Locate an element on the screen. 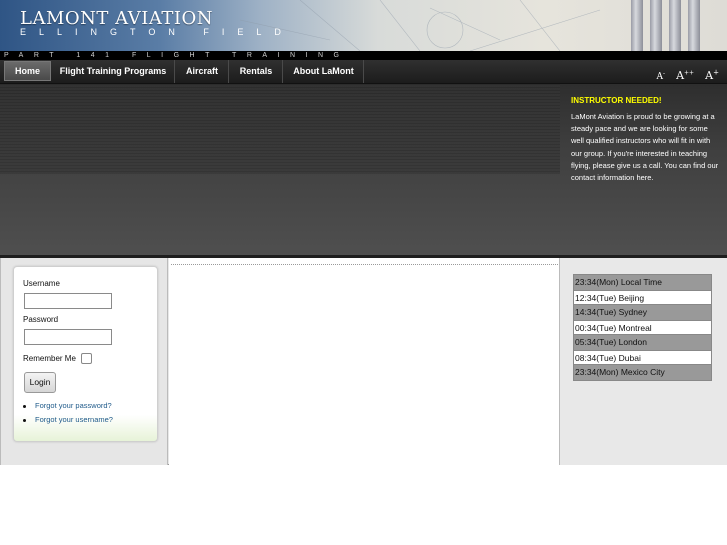 The image size is (727, 545). login-button: Login is located at coordinates (40, 382).